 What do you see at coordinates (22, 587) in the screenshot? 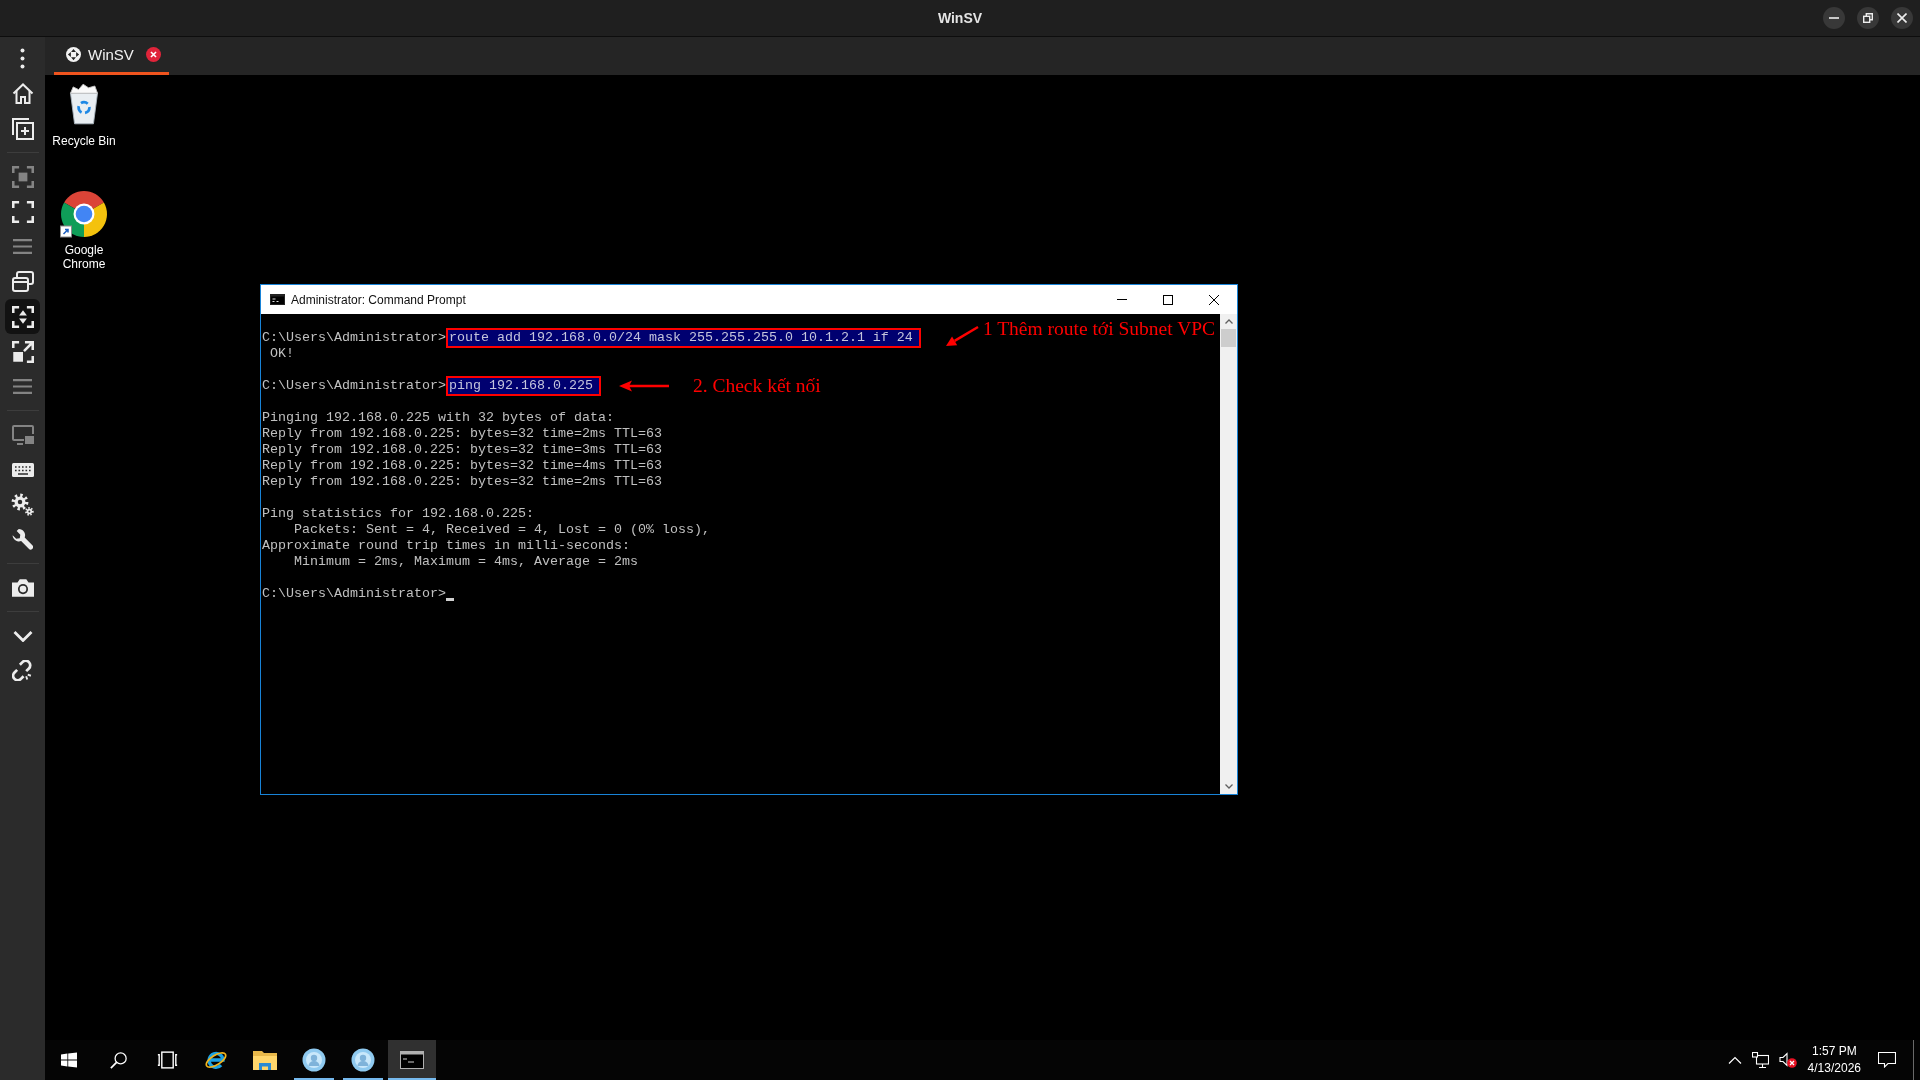
I see `camera-icon` at bounding box center [22, 587].